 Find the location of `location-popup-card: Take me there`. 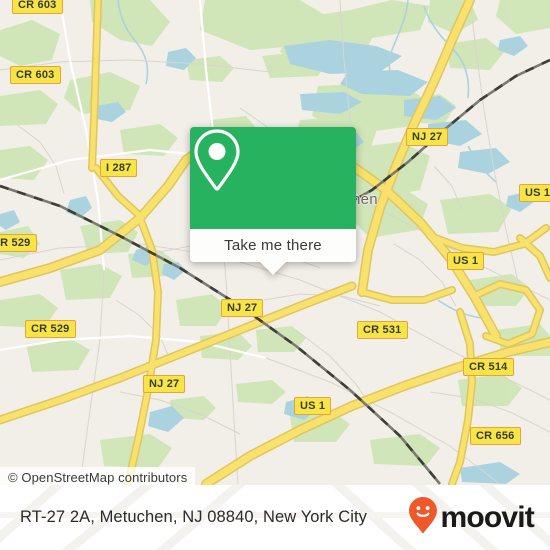

location-popup-card: Take me there is located at coordinates (273, 201).